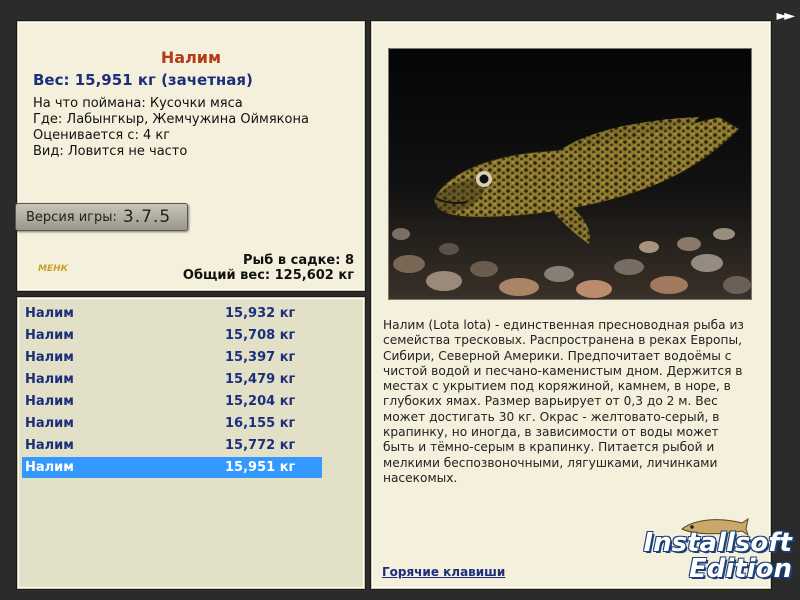 The width and height of the screenshot is (800, 600). I want to click on list-item-weight: 16,155 кг, so click(260, 423).